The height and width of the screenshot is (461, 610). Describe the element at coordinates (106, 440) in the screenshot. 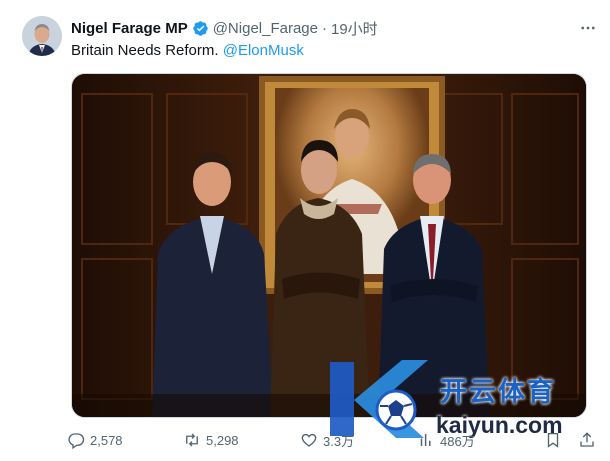

I see `reply-count: 2,578` at that location.